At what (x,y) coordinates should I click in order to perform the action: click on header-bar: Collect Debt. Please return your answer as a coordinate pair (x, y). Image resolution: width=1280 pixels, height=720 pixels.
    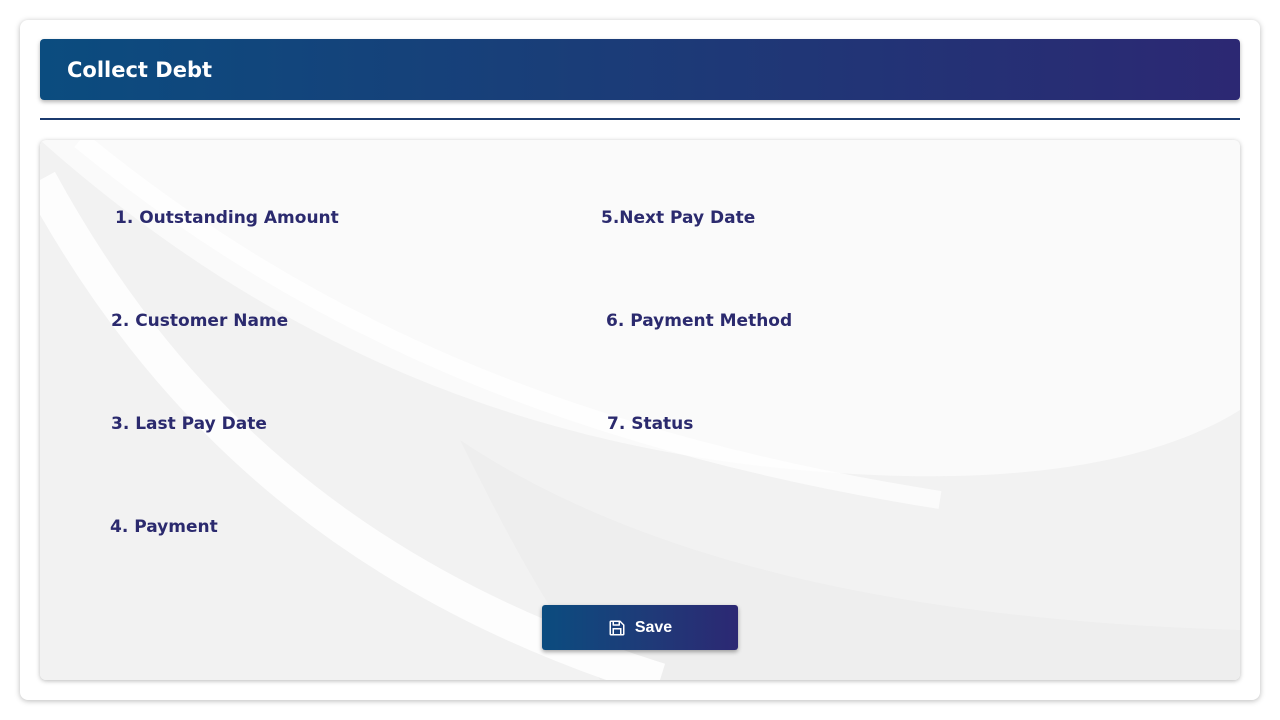
    Looking at the image, I should click on (640, 69).